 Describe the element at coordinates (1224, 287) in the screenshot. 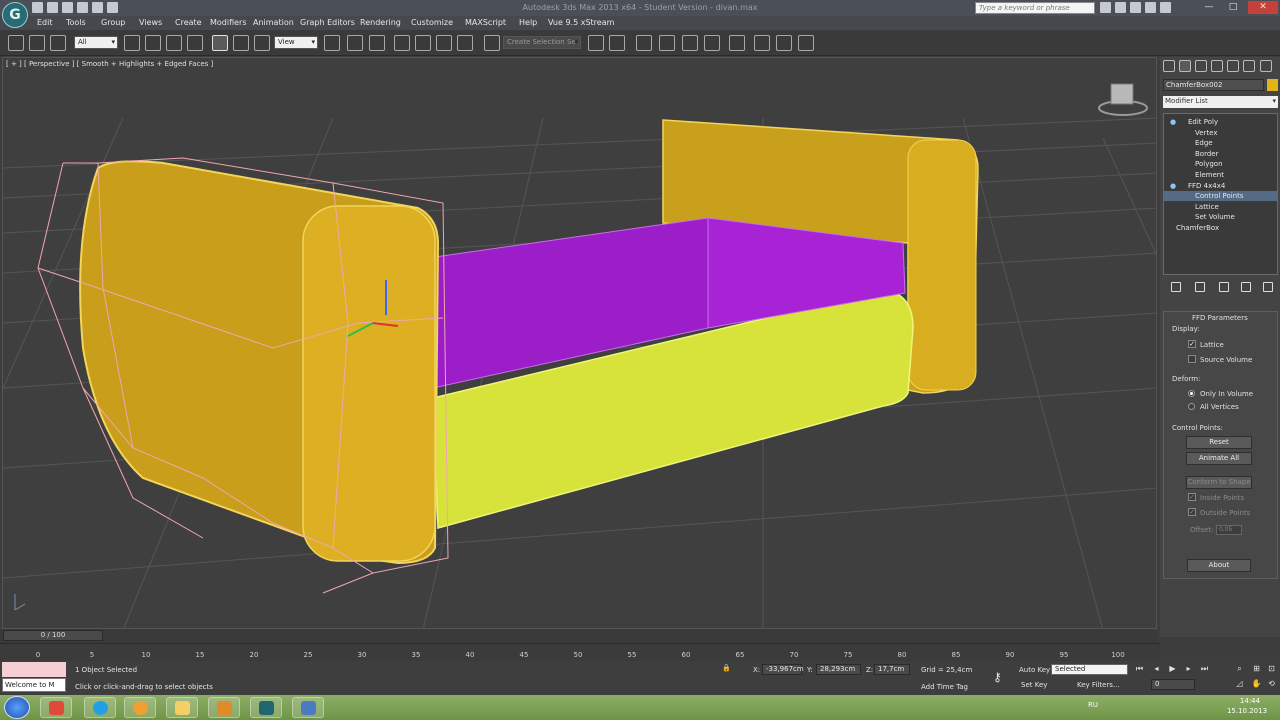

I see `make-unique-icon` at that location.